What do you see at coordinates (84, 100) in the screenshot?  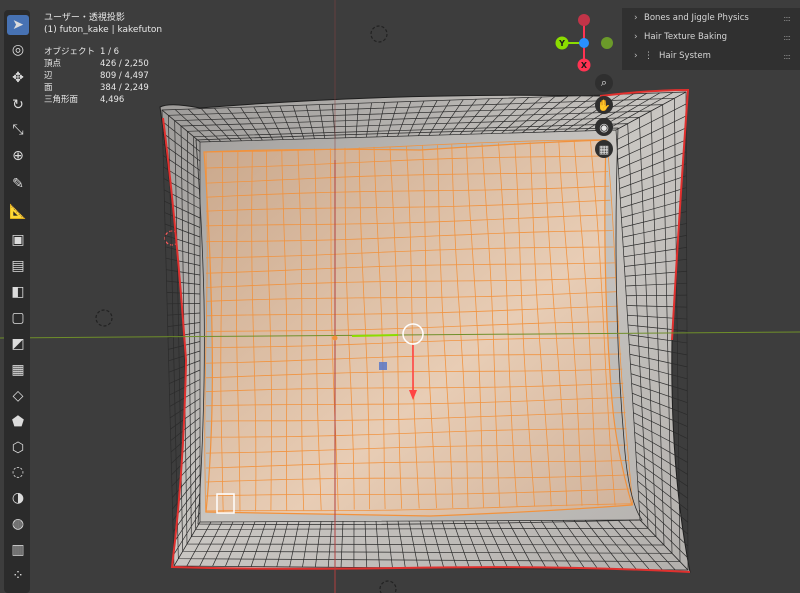 I see `stats-row: 三角形面 4,496` at bounding box center [84, 100].